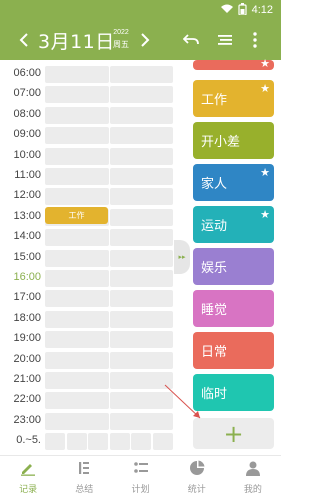  I want to click on pie-chart-icon, so click(197, 470).